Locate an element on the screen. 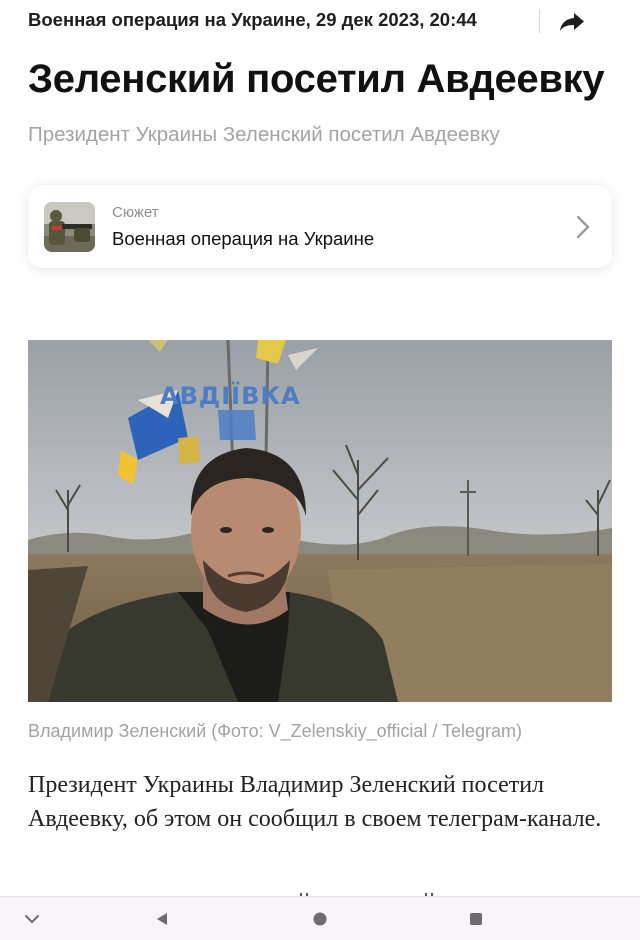  nav-recents-button is located at coordinates (476, 919).